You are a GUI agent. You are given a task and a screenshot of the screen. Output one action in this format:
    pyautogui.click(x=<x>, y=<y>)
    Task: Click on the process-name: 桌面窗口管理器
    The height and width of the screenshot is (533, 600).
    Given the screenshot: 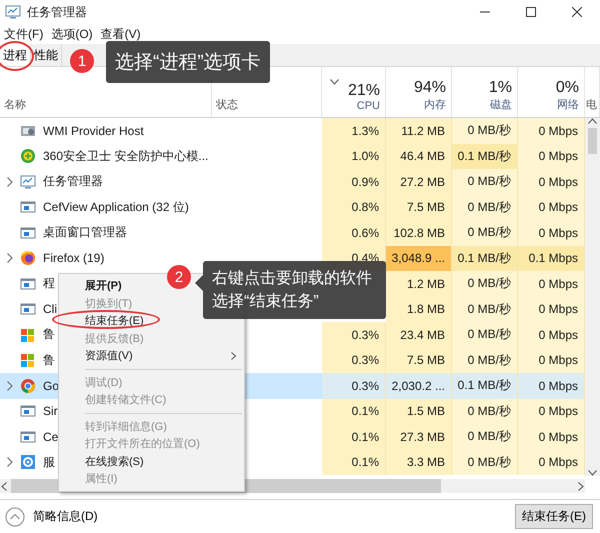 What is the action you would take?
    pyautogui.click(x=85, y=233)
    